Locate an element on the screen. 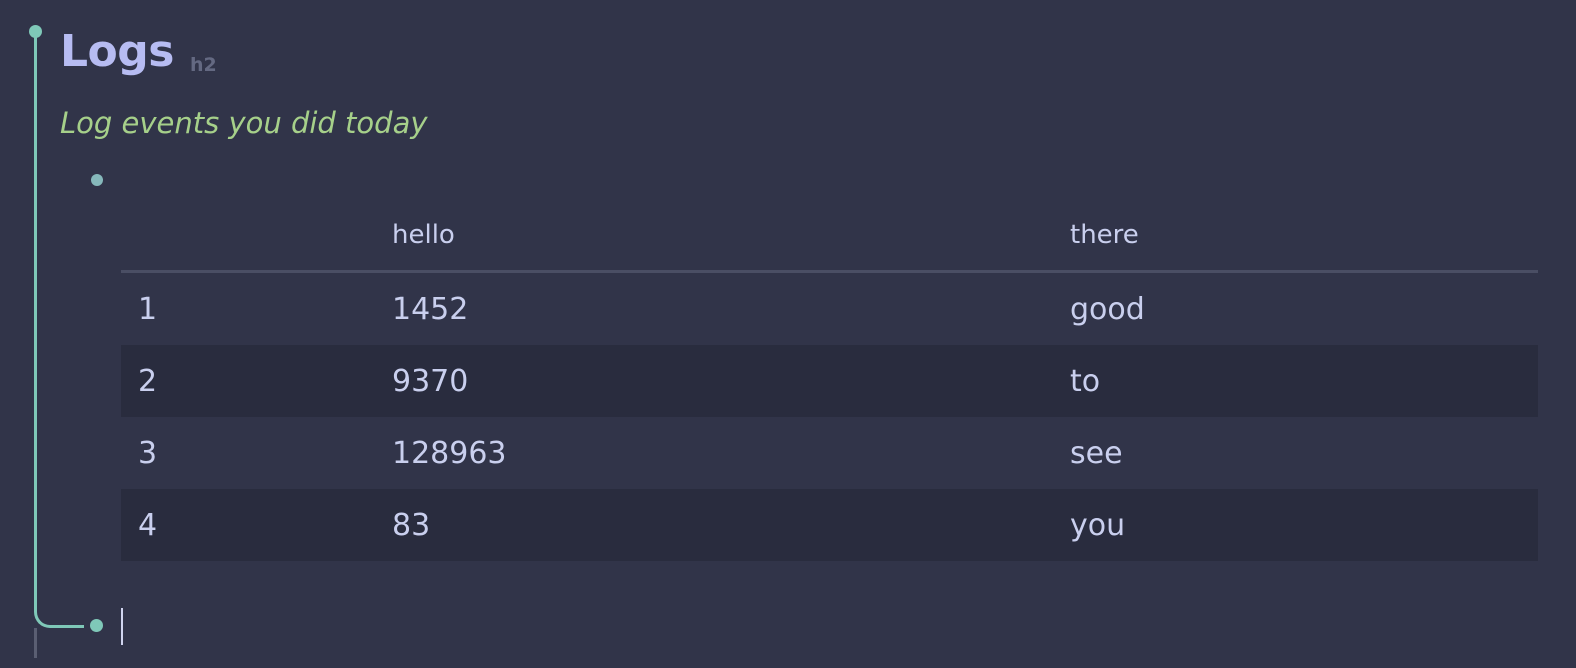 The width and height of the screenshot is (1576, 668). table-row: 3 128963 see is located at coordinates (829, 453).